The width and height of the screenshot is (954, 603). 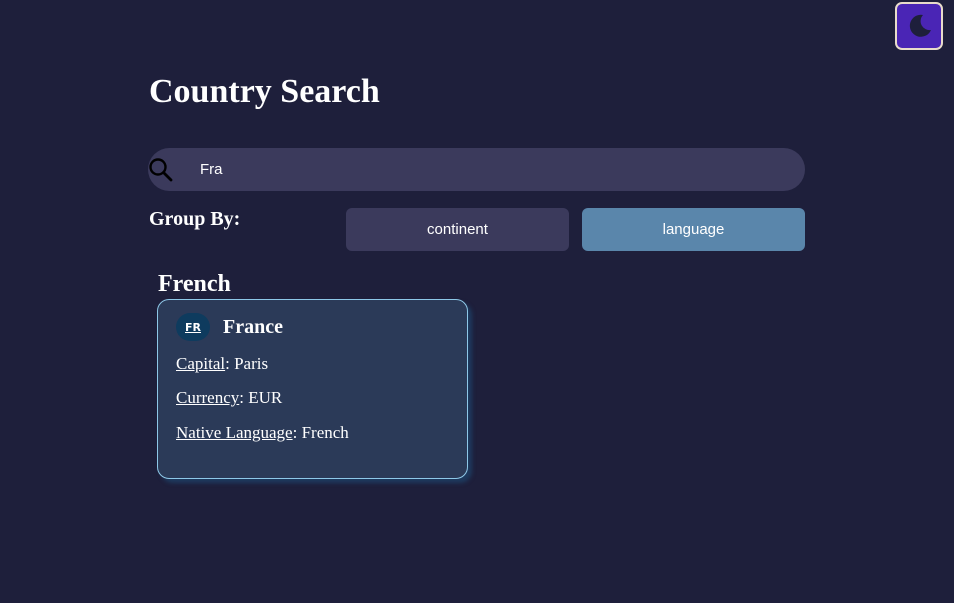 What do you see at coordinates (253, 327) in the screenshot?
I see `country-name: France` at bounding box center [253, 327].